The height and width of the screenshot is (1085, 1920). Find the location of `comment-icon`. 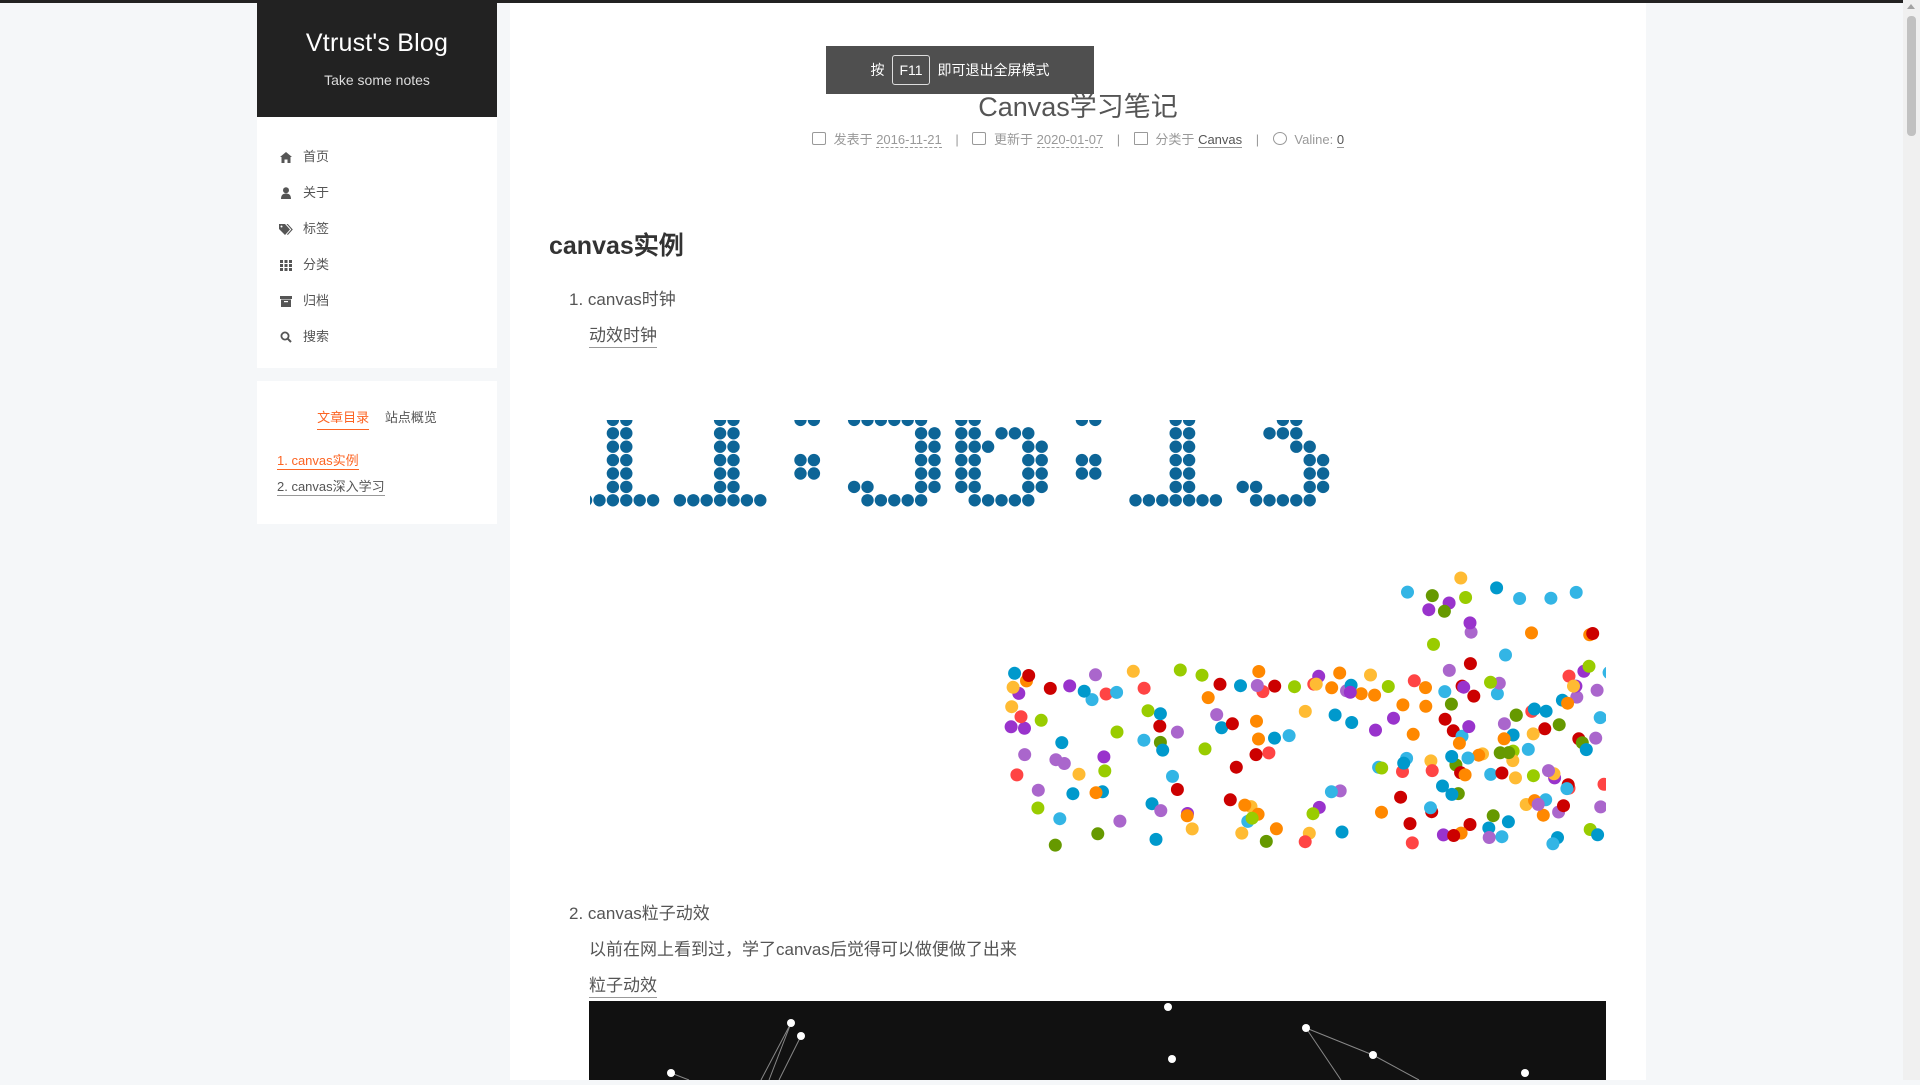

comment-icon is located at coordinates (1279, 138).